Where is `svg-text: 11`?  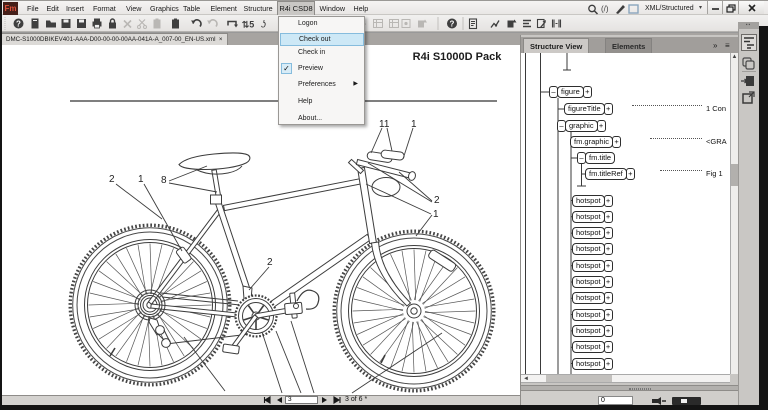 svg-text: 11 is located at coordinates (384, 124).